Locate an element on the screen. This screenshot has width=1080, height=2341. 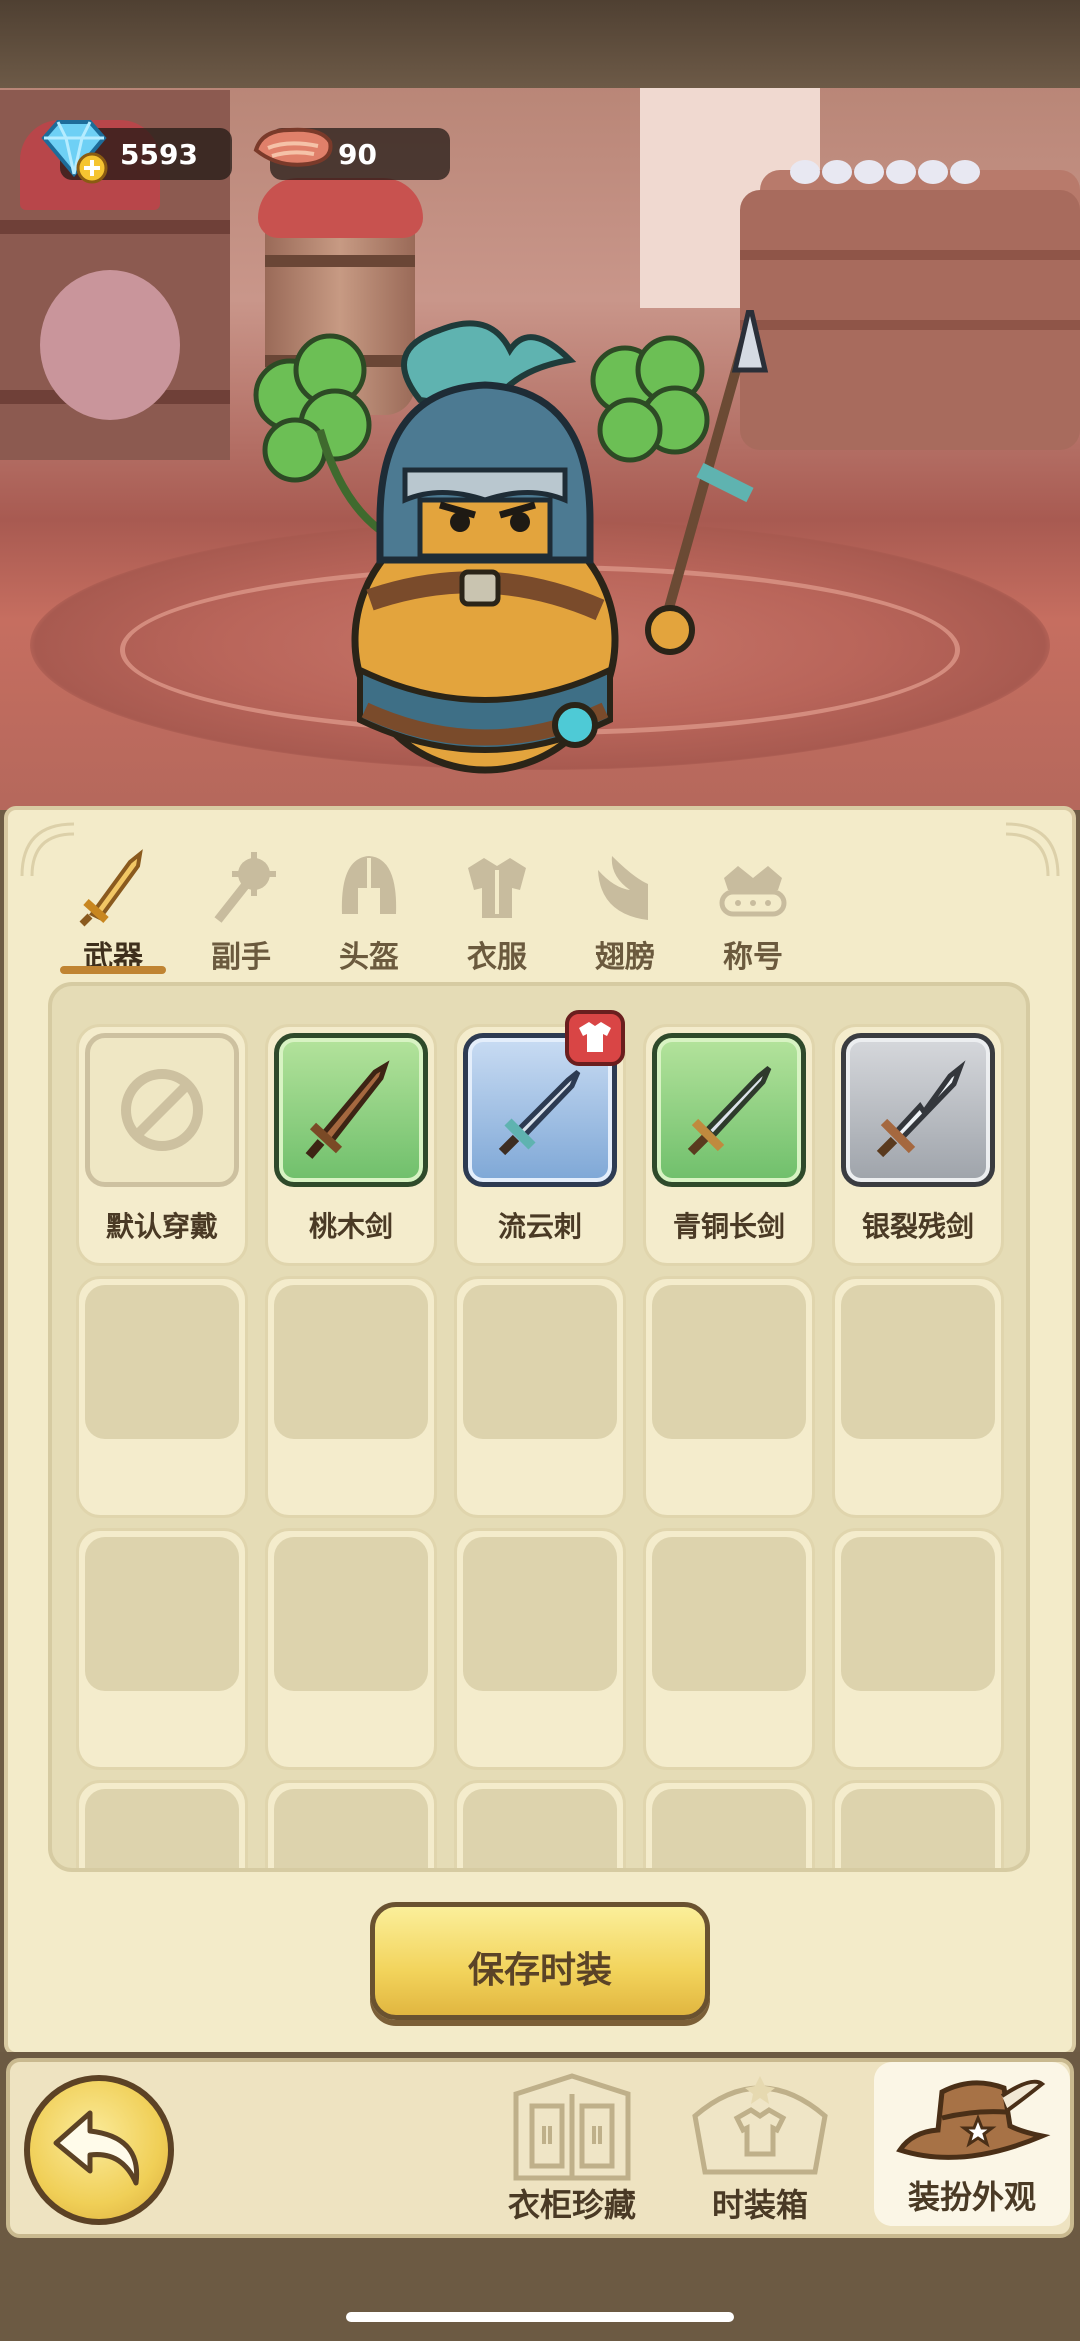
item-silver-cracked-sword: 银裂残剑 is located at coordinates (918, 1145).